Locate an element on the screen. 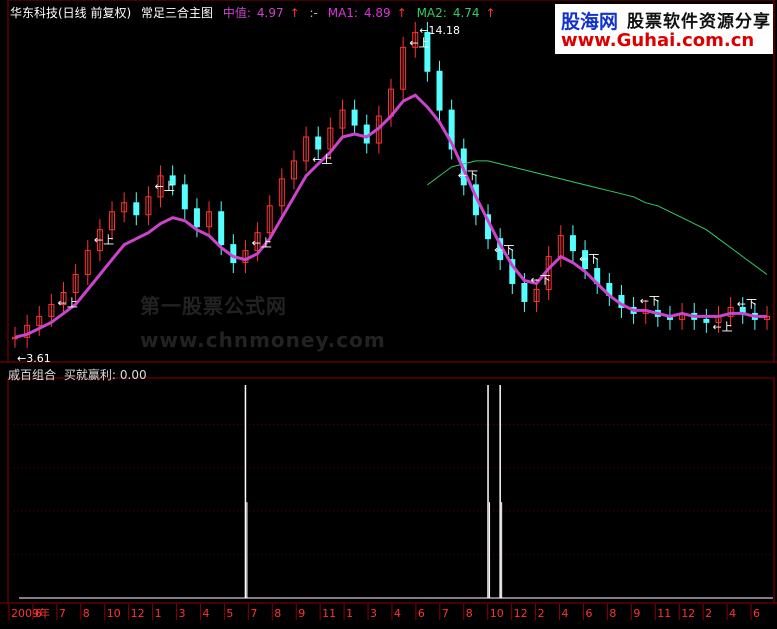 The height and width of the screenshot is (629, 777). sub-indicator-name: 戚百组合 is located at coordinates (32, 375).